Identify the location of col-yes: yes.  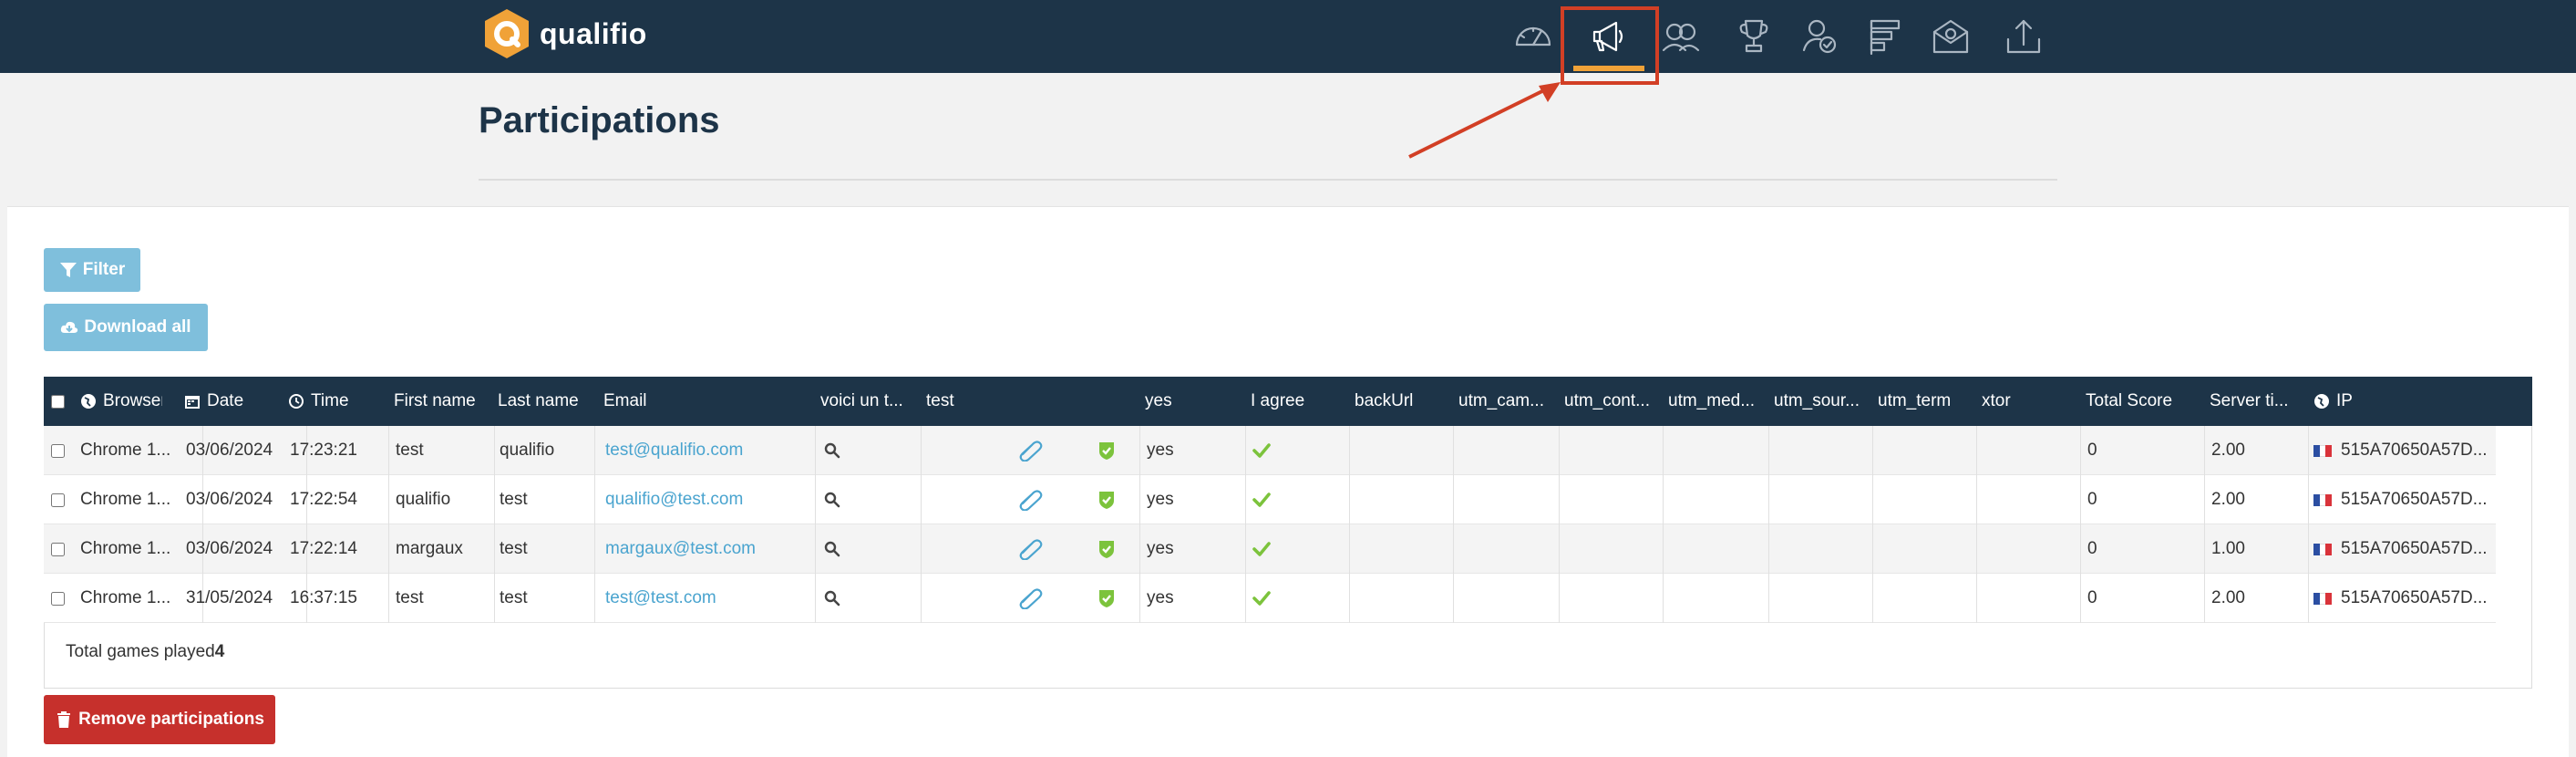
(1190, 401).